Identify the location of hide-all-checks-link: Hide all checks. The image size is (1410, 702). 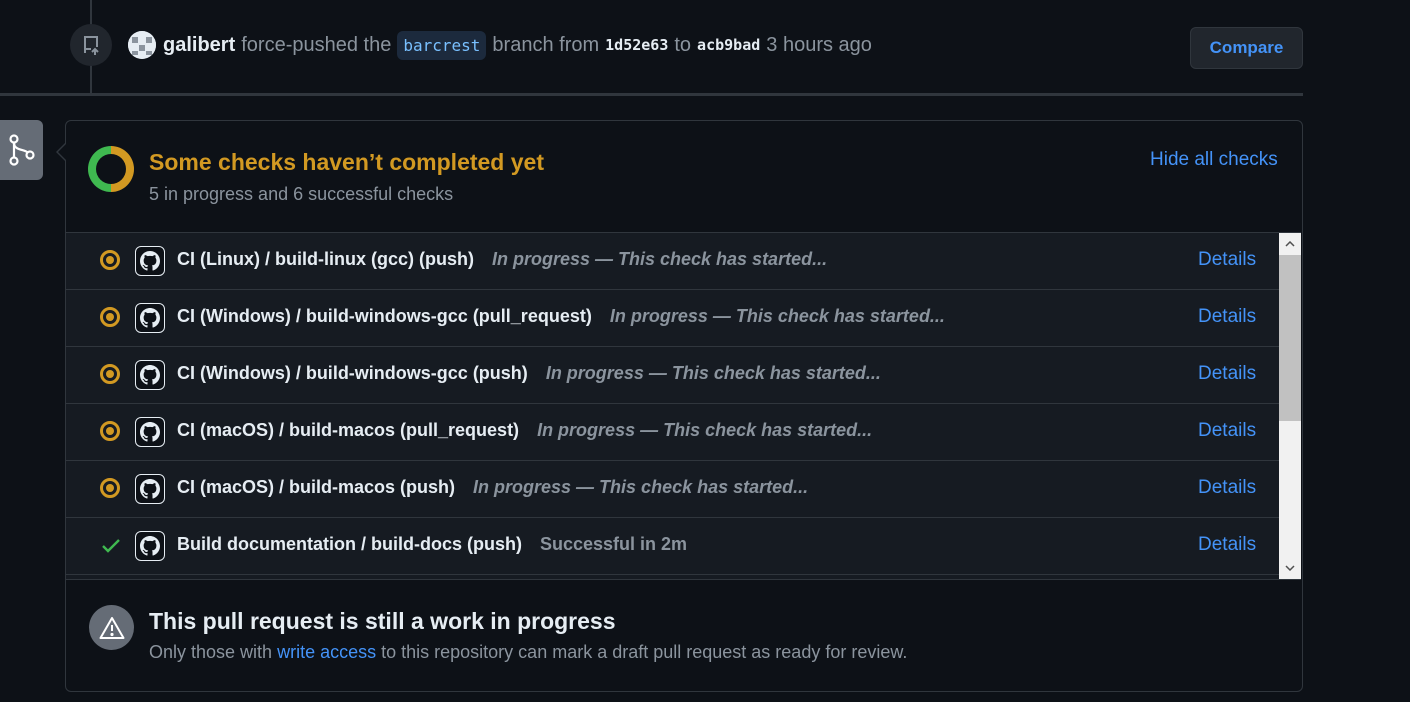
(1214, 160).